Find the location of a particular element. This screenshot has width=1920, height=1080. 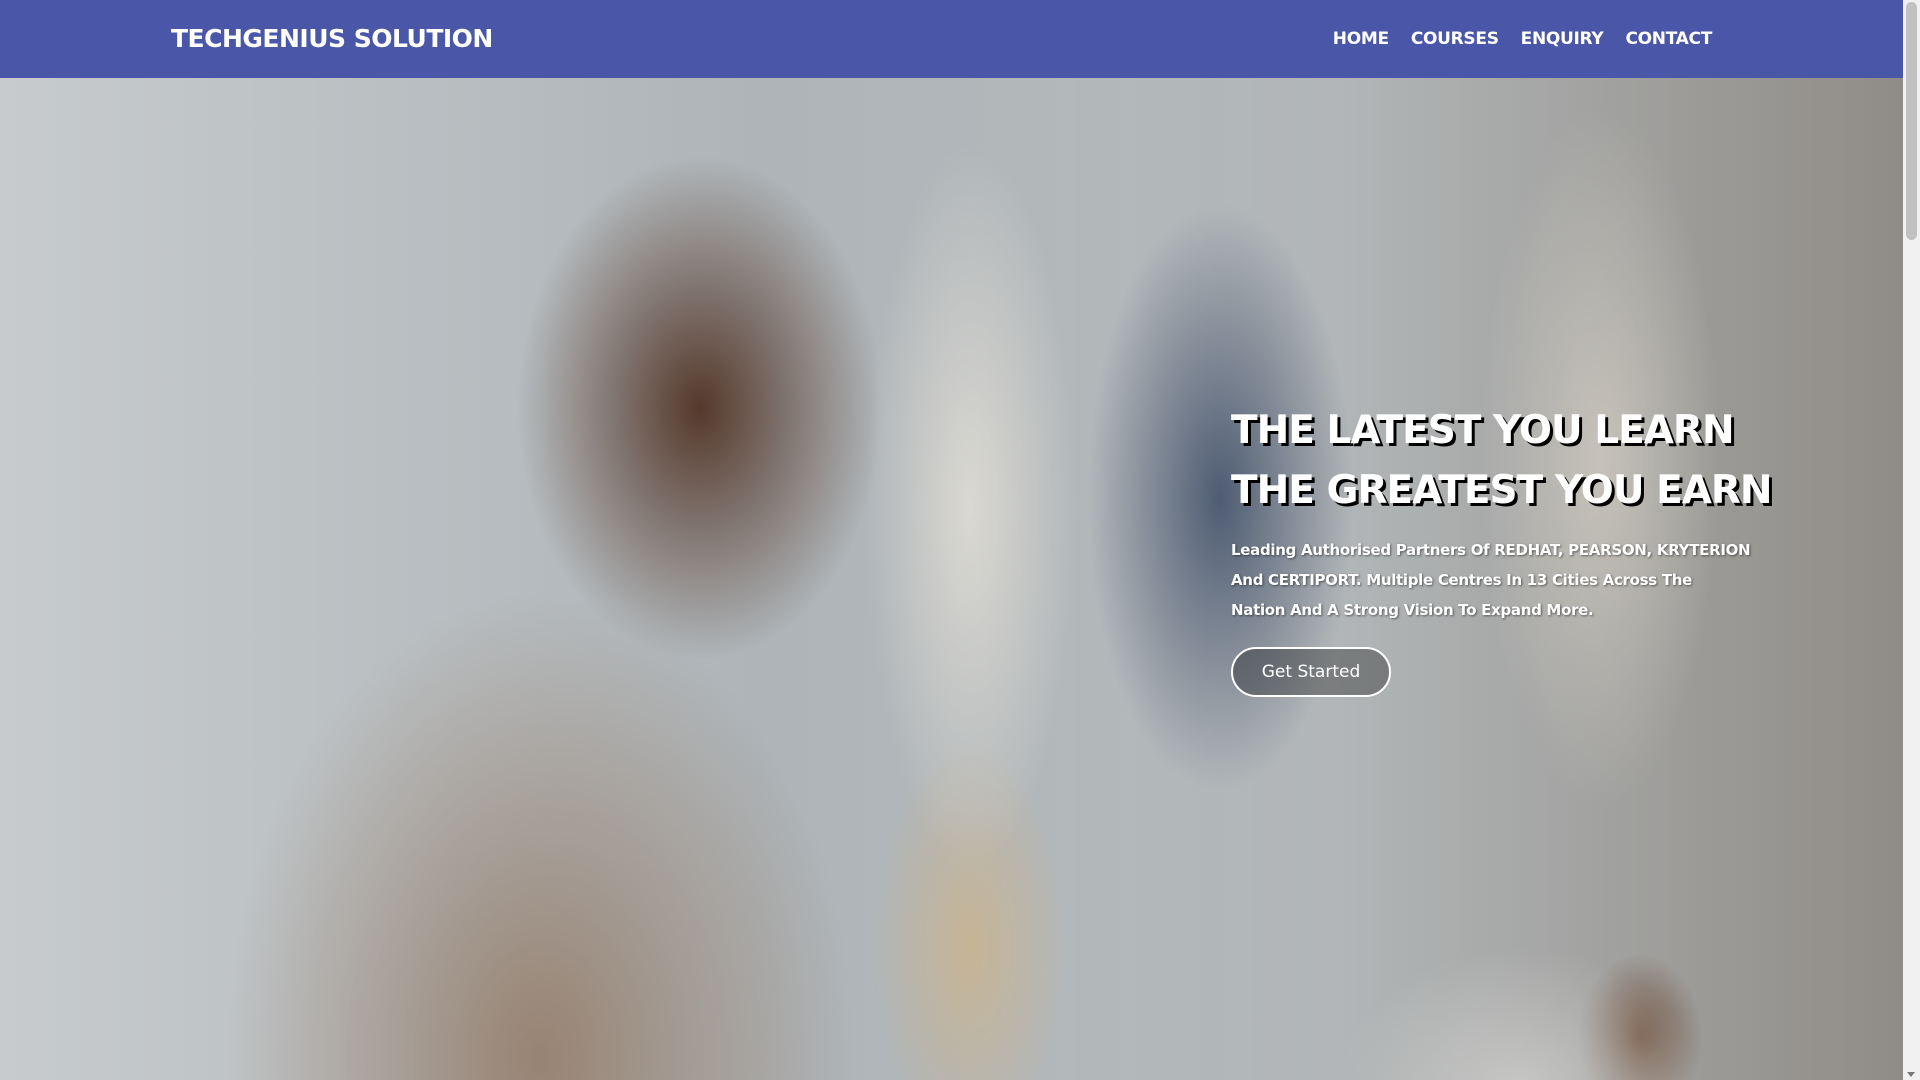

nav-link-enquiry: ENQUIRY is located at coordinates (1562, 39).